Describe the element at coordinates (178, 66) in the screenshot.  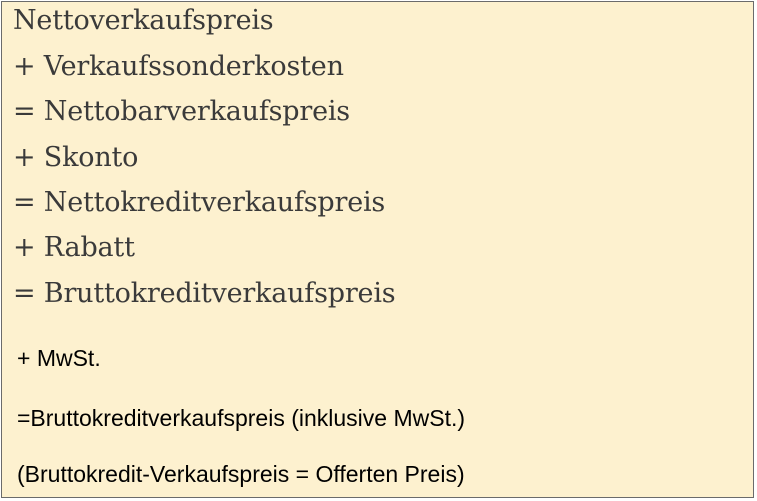
I see `line-verkaufssonderkosten: + Verkaufssonderkosten` at that location.